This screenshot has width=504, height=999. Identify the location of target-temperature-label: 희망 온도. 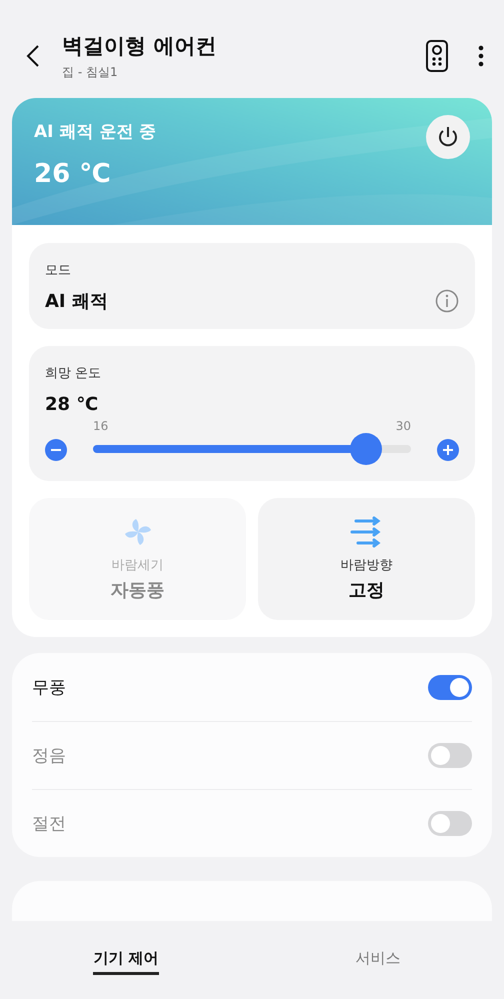
(73, 373).